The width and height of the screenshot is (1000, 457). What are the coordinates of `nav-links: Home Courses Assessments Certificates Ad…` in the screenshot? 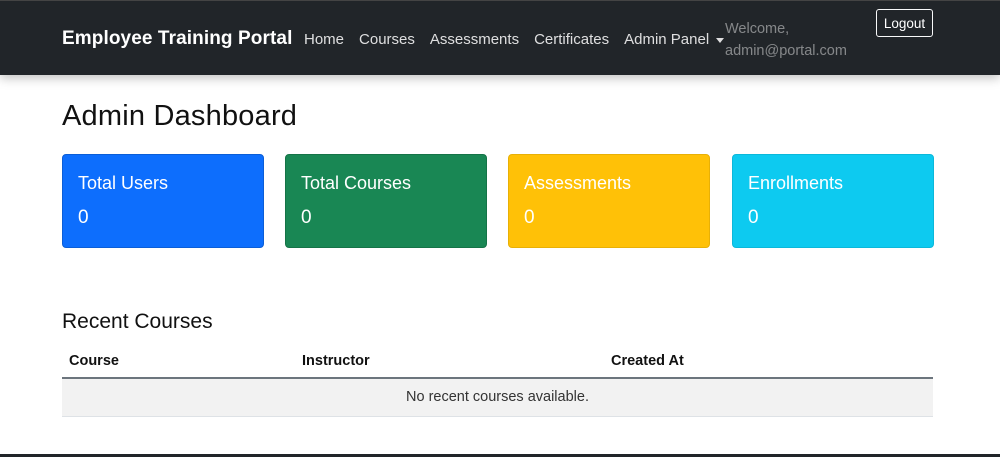 It's located at (521, 39).